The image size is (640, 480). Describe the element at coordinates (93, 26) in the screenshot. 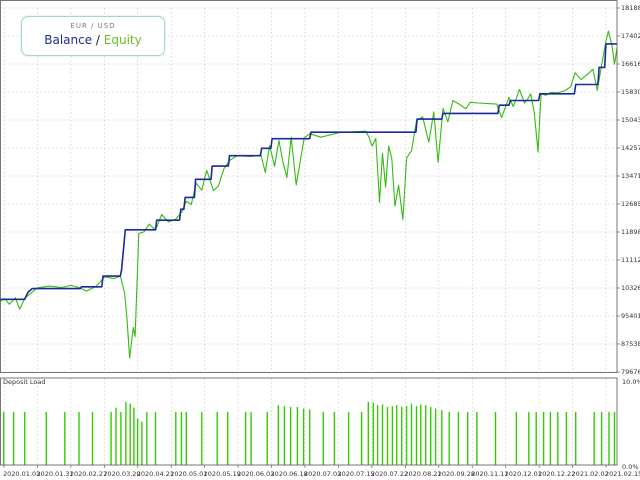

I see `legend-symbol: EUR / USD` at that location.